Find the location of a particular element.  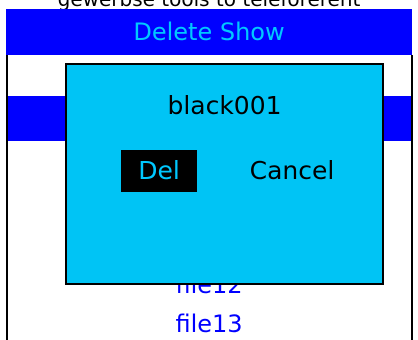

clipped-top-text: gewerbse tools to teleforerent is located at coordinates (209, 4).